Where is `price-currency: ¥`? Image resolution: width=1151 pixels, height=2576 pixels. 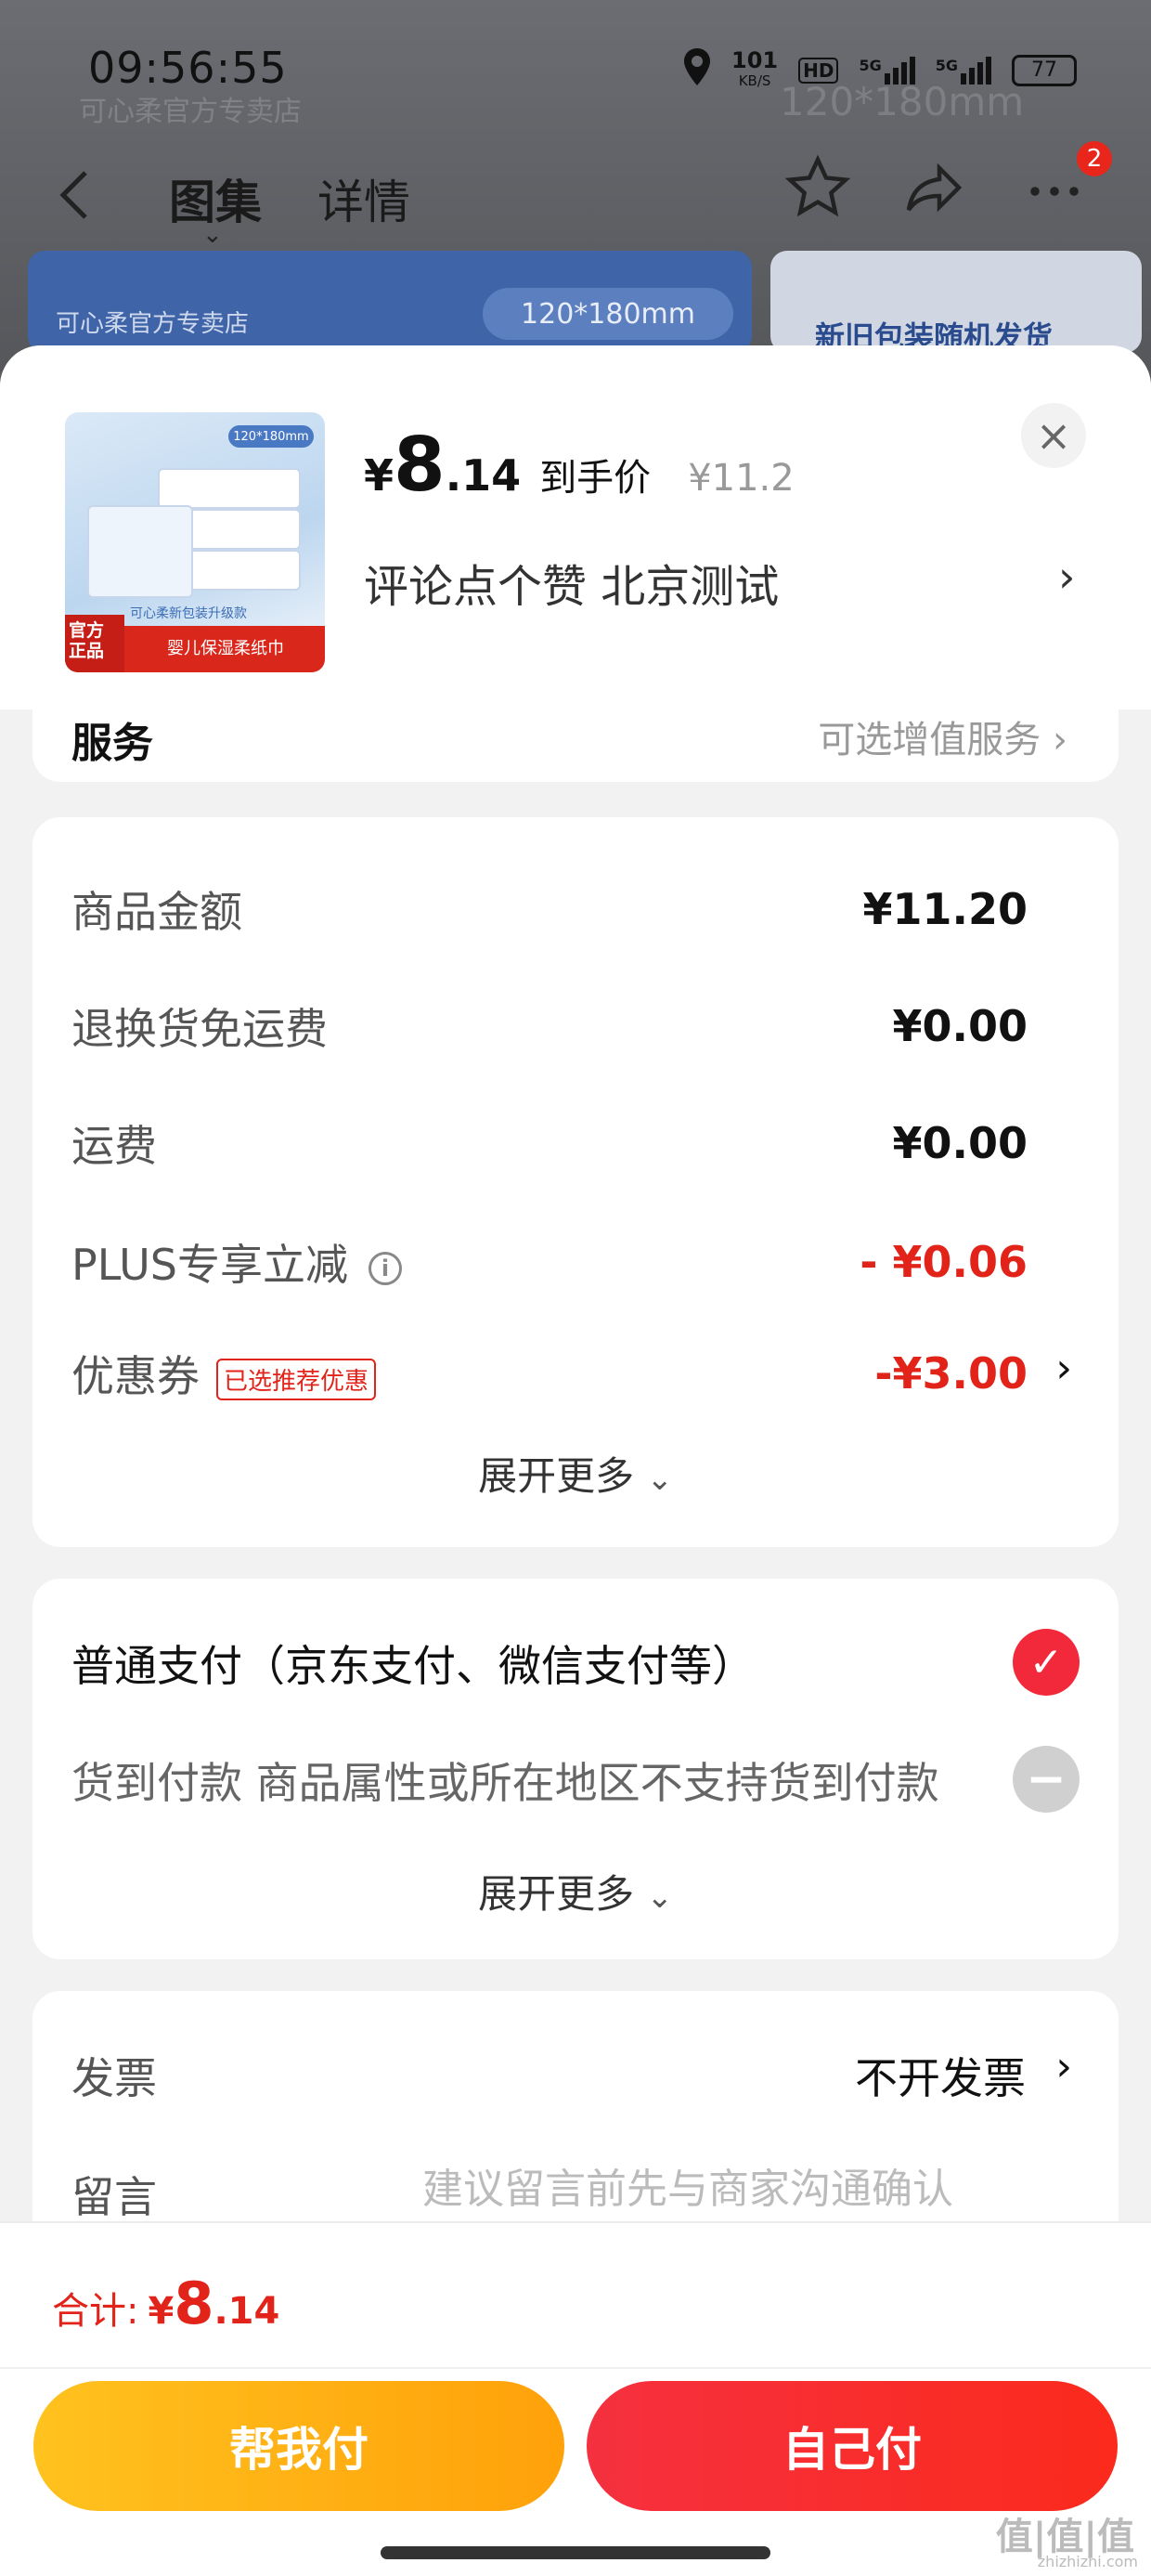
price-currency: ¥ is located at coordinates (379, 475).